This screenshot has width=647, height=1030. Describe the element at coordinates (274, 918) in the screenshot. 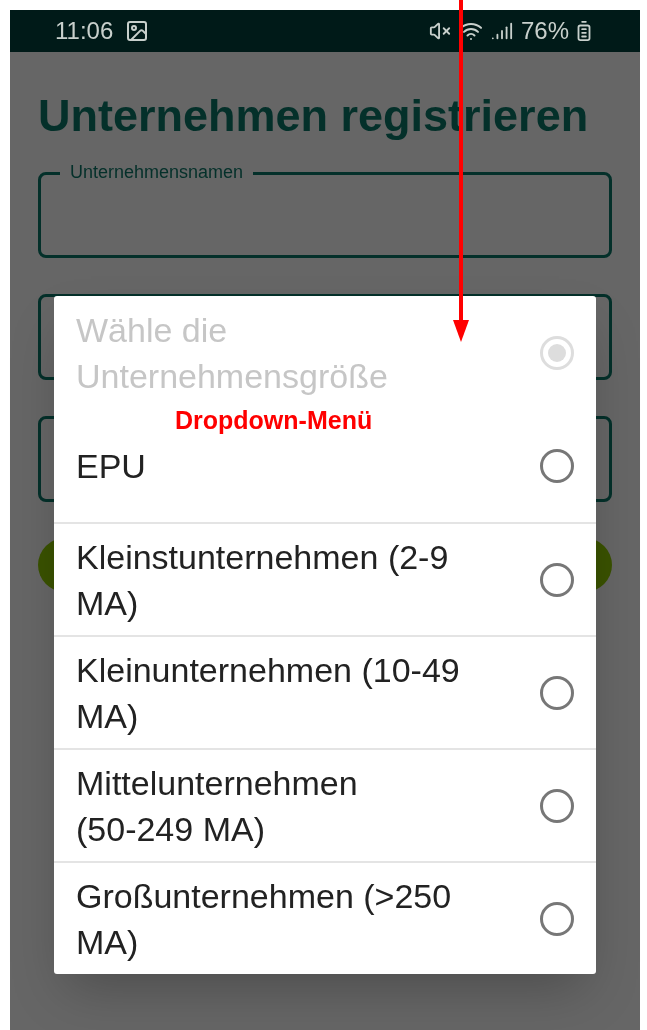

I see `option-label: Großunternehmen (>250 MA)` at that location.